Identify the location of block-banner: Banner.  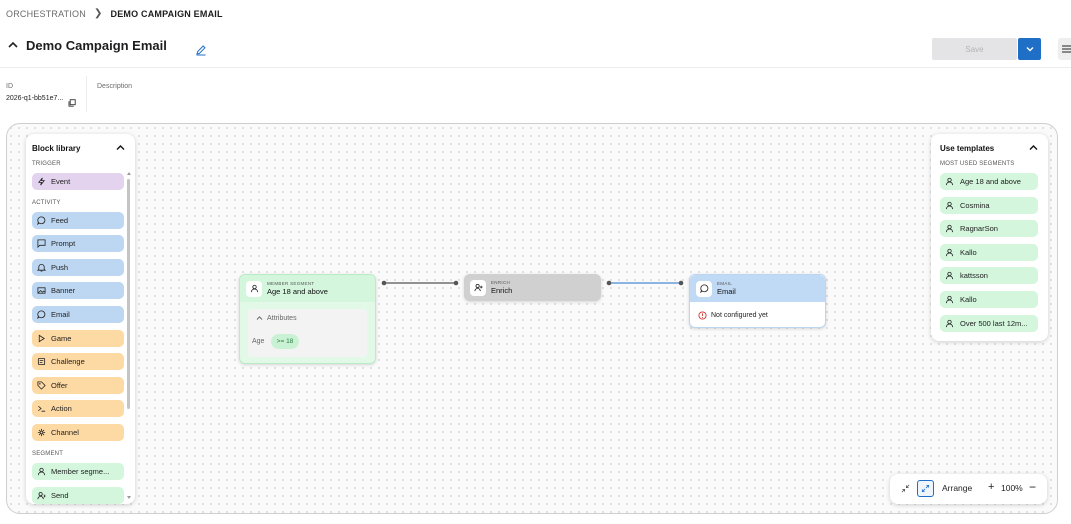
(78, 290).